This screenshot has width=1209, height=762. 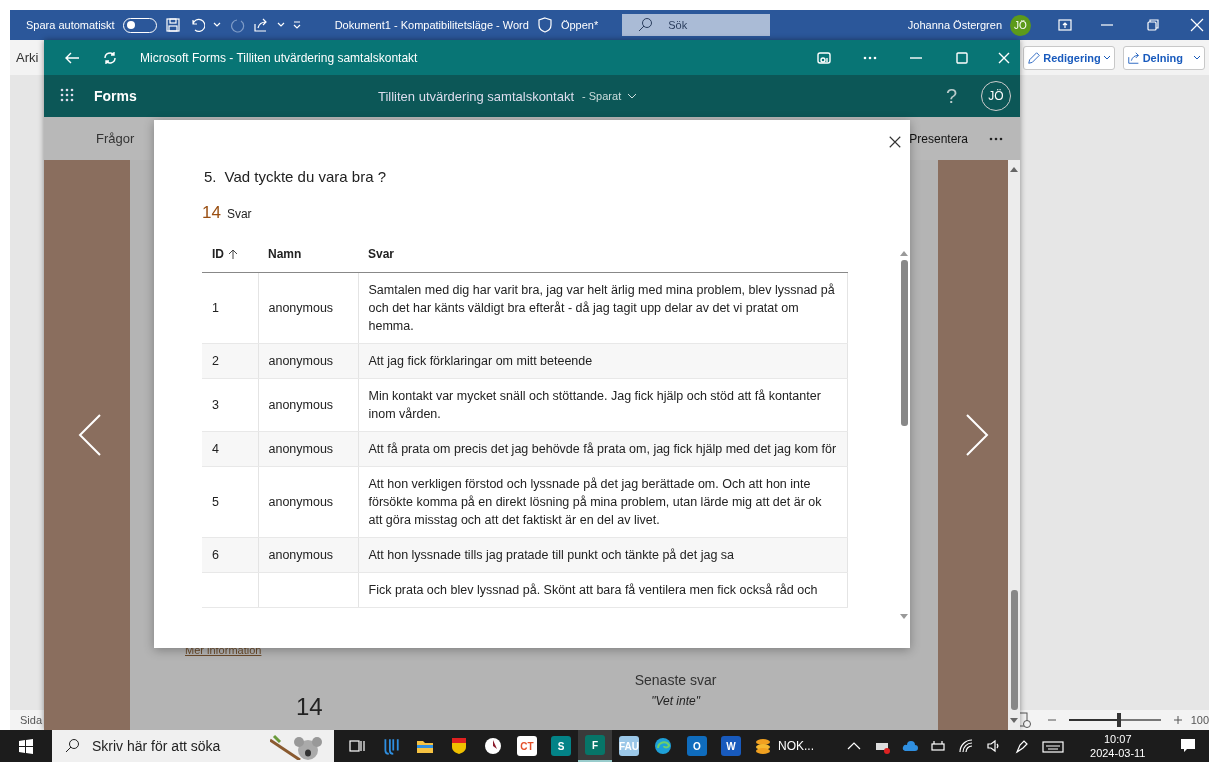 I want to click on notification-icon, so click(x=1188, y=746).